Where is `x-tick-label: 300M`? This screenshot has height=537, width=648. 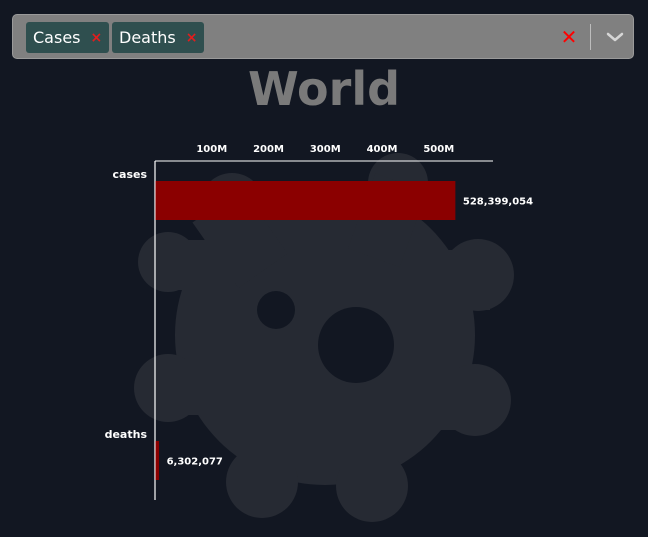 x-tick-label: 300M is located at coordinates (325, 149).